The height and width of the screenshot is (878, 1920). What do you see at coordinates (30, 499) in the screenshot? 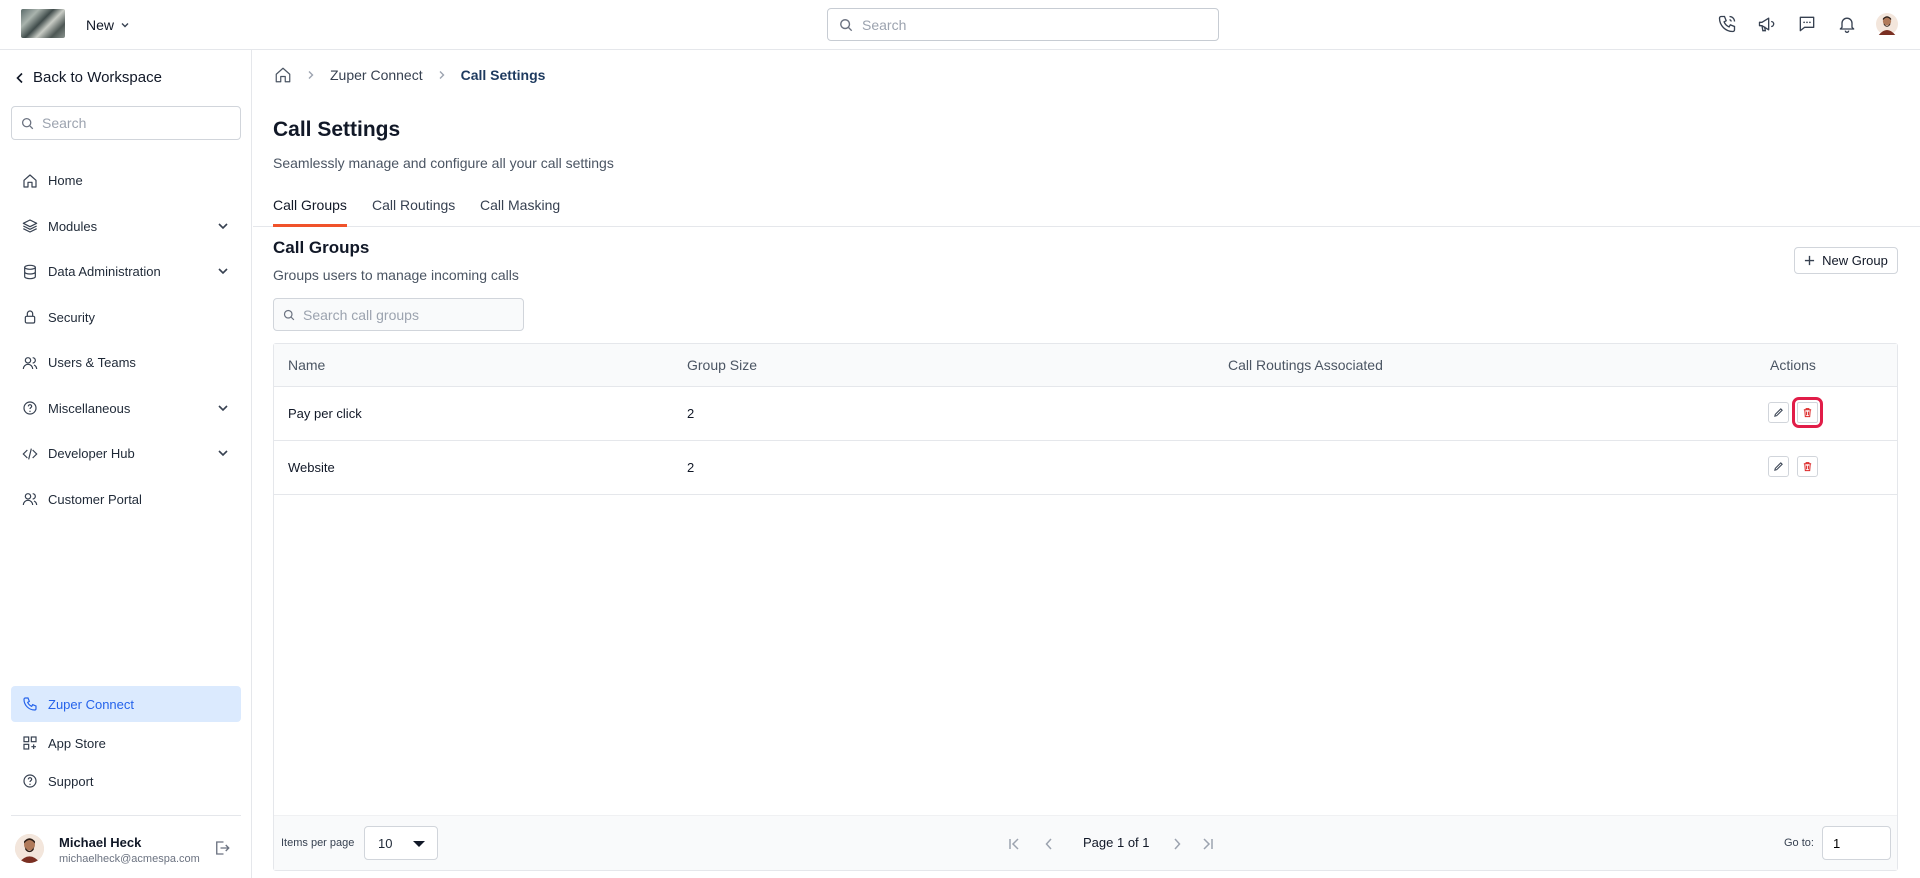
I see `users-icon` at bounding box center [30, 499].